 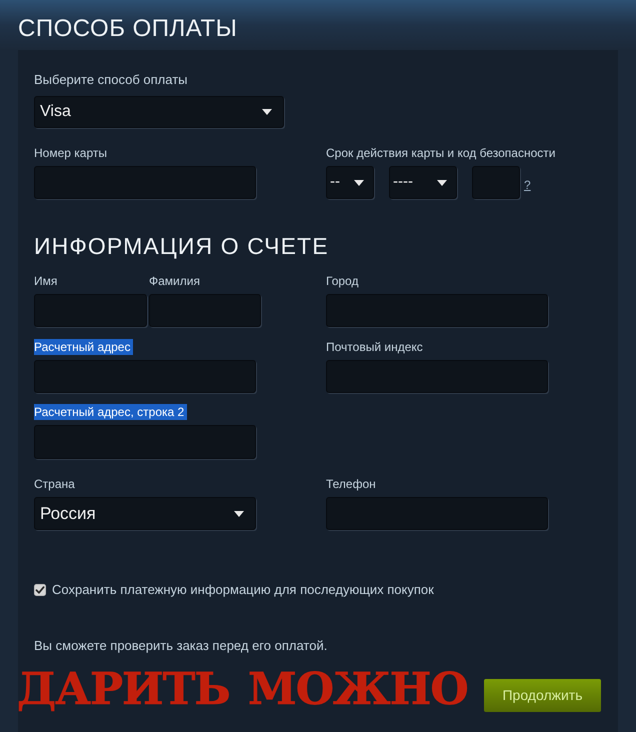 What do you see at coordinates (111, 412) in the screenshot?
I see `field-label: Расчетный адрес, строка 2` at bounding box center [111, 412].